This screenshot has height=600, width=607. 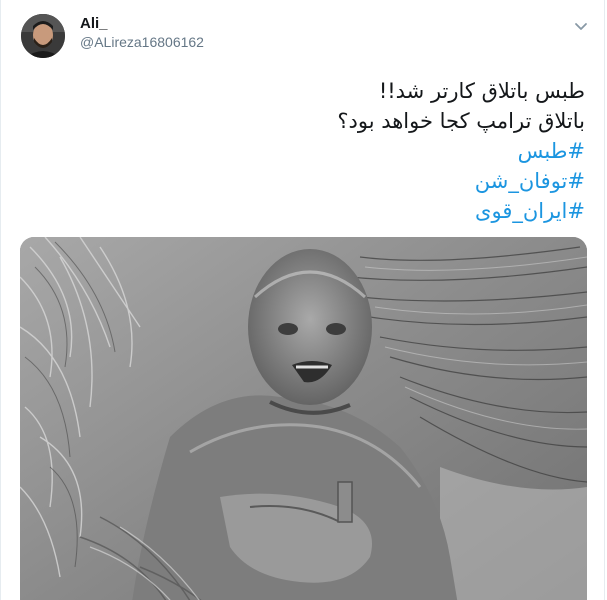 I want to click on hashtag-link: #ایران_قوی, so click(x=305, y=211).